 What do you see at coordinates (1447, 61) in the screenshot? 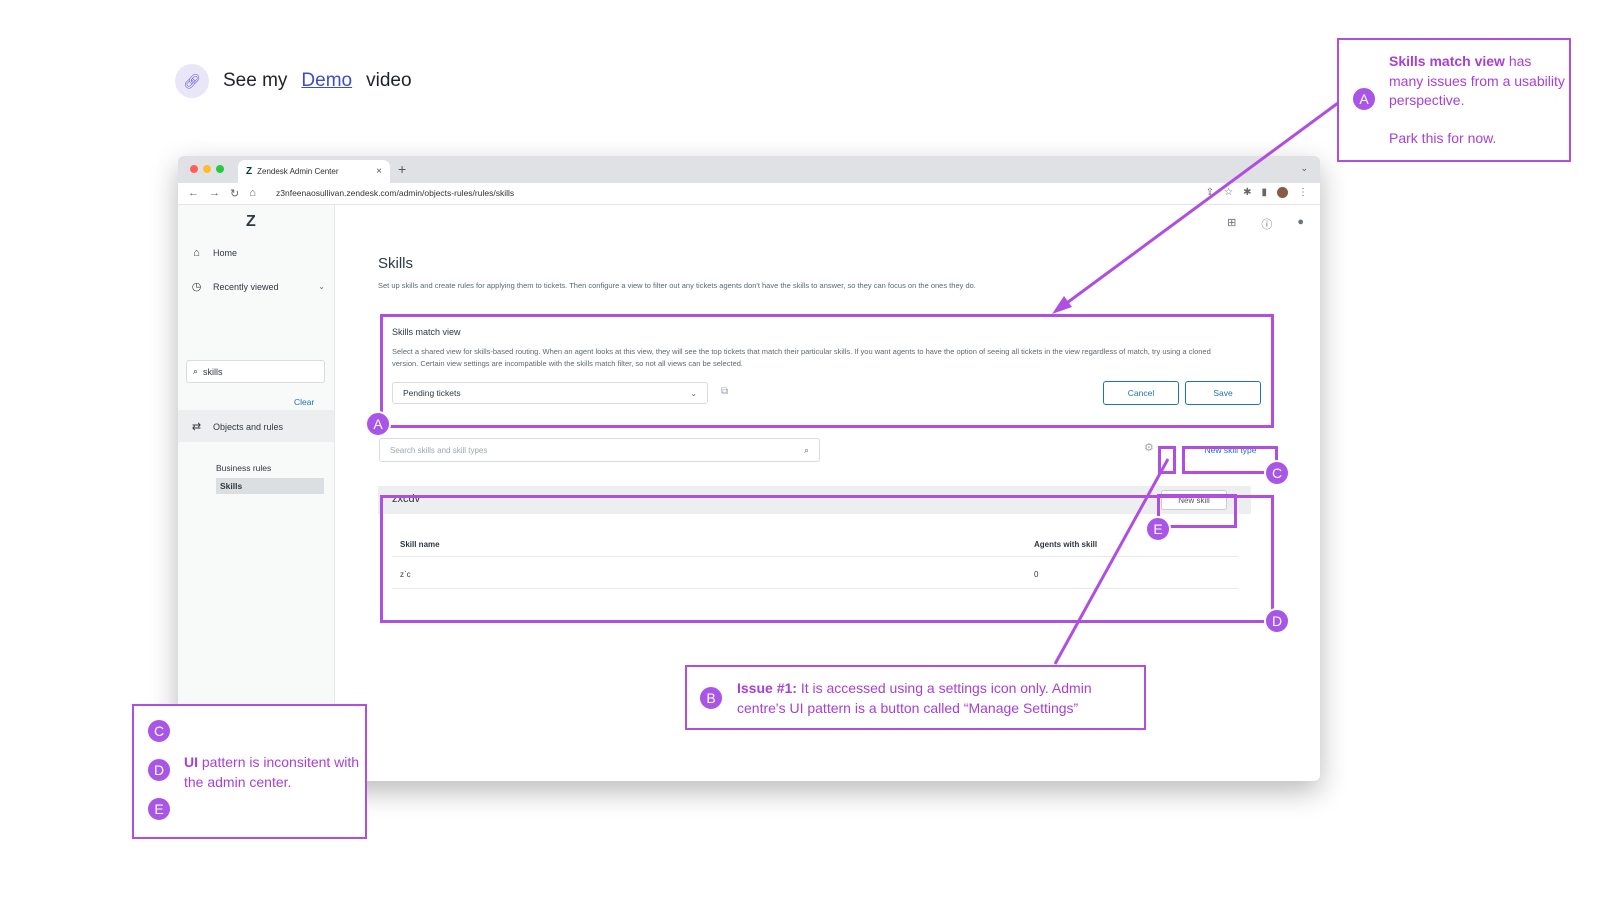
I see `annotation-a-bold: Skills match view` at bounding box center [1447, 61].